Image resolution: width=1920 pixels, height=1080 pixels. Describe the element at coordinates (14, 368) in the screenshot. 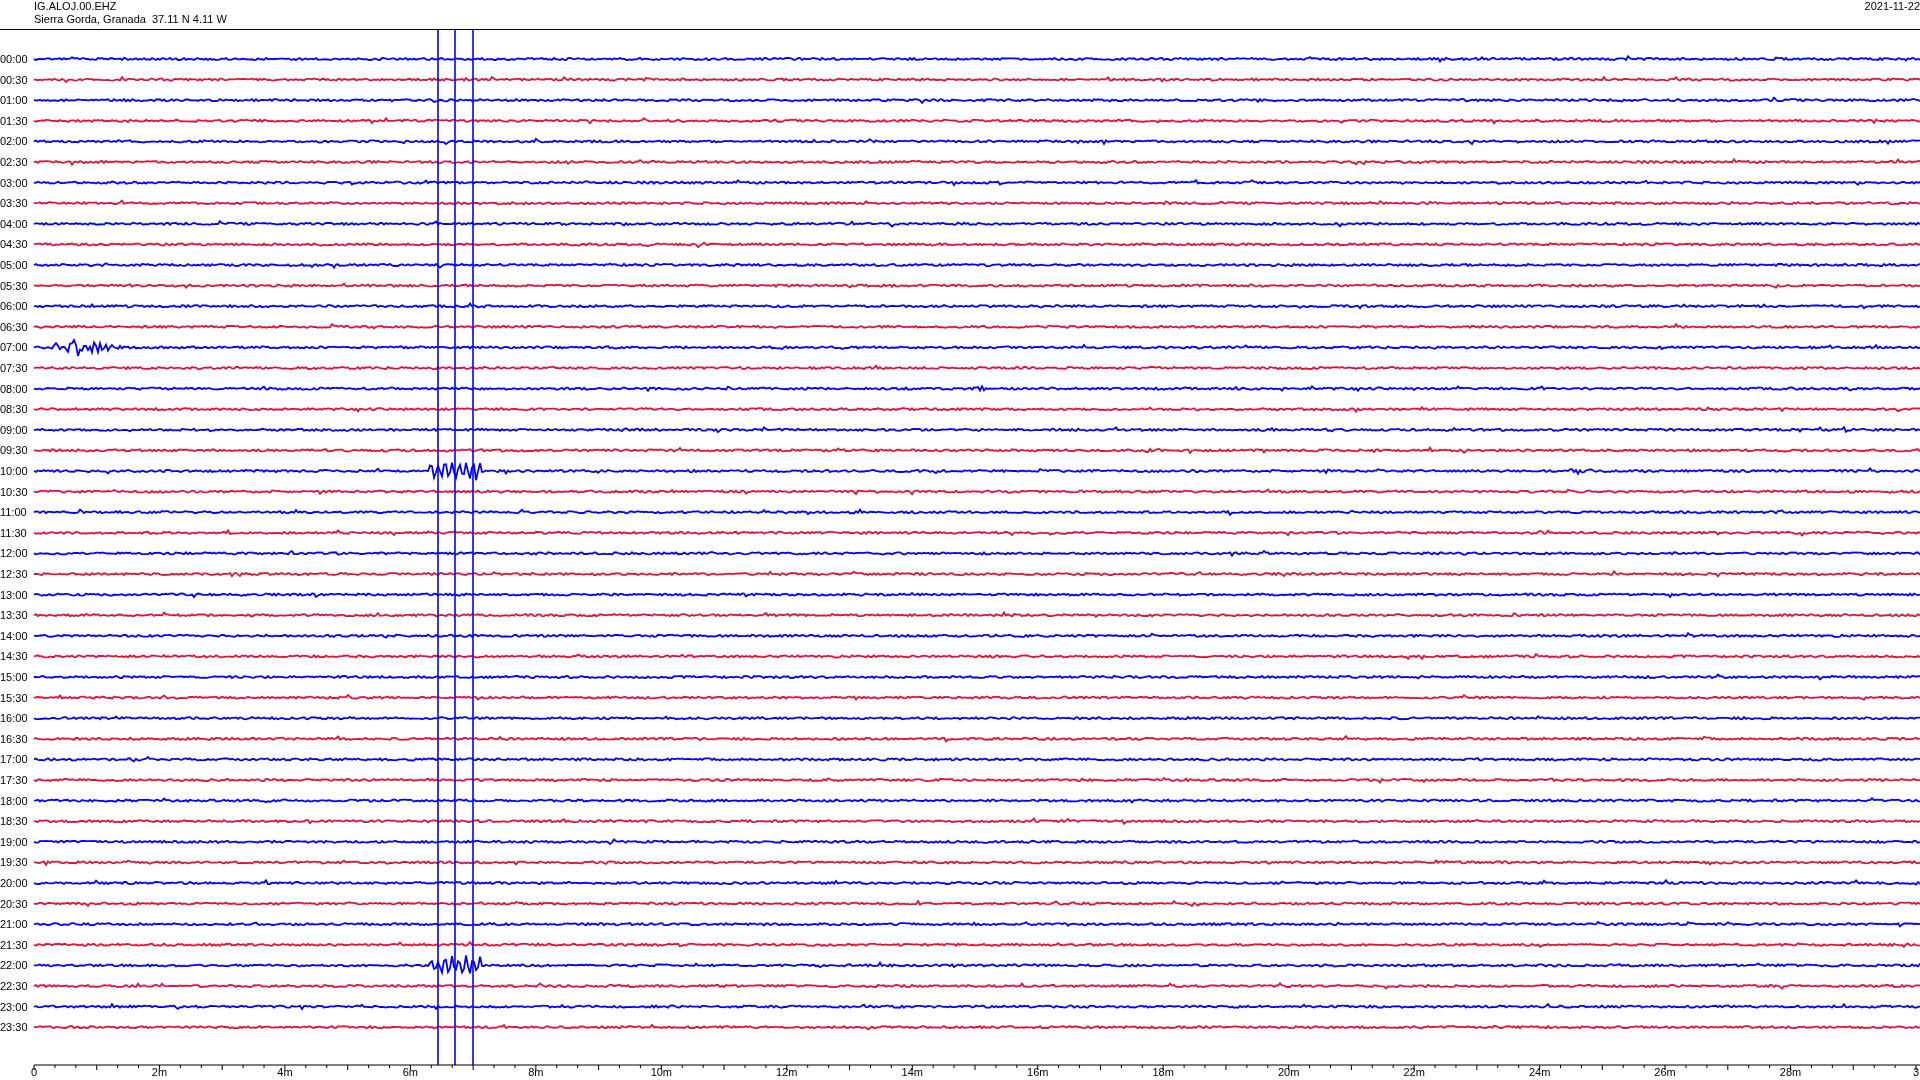

I see `time-label: 07:30` at that location.